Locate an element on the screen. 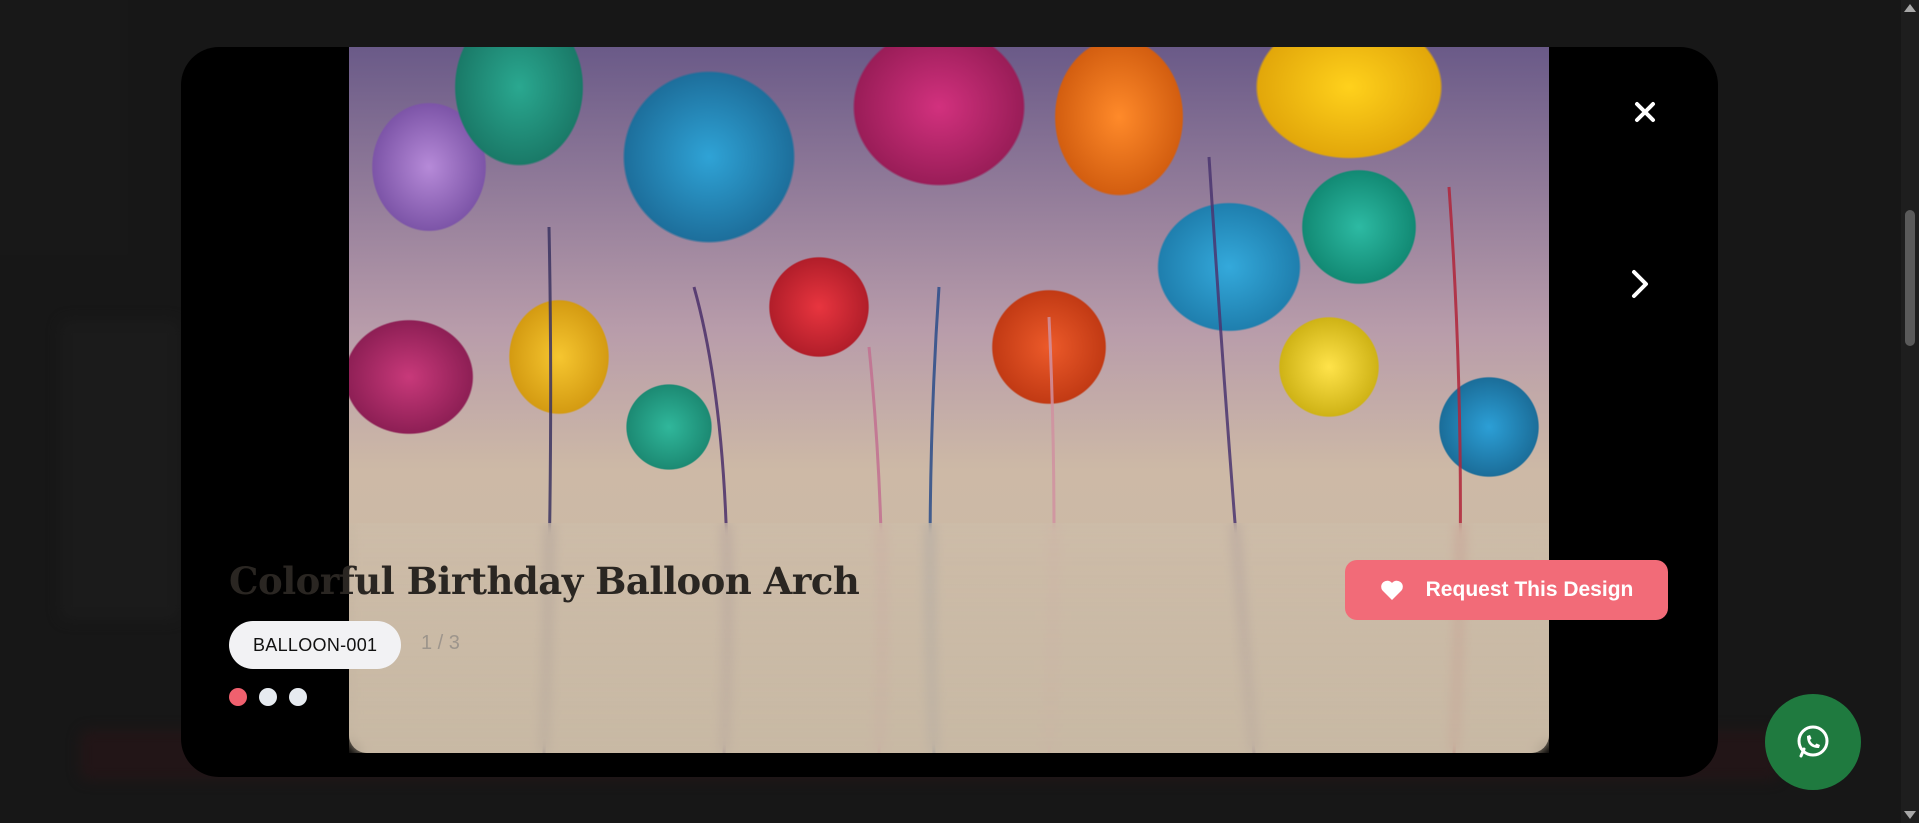 The width and height of the screenshot is (1919, 823). page-scrollbar is located at coordinates (1910, 411).